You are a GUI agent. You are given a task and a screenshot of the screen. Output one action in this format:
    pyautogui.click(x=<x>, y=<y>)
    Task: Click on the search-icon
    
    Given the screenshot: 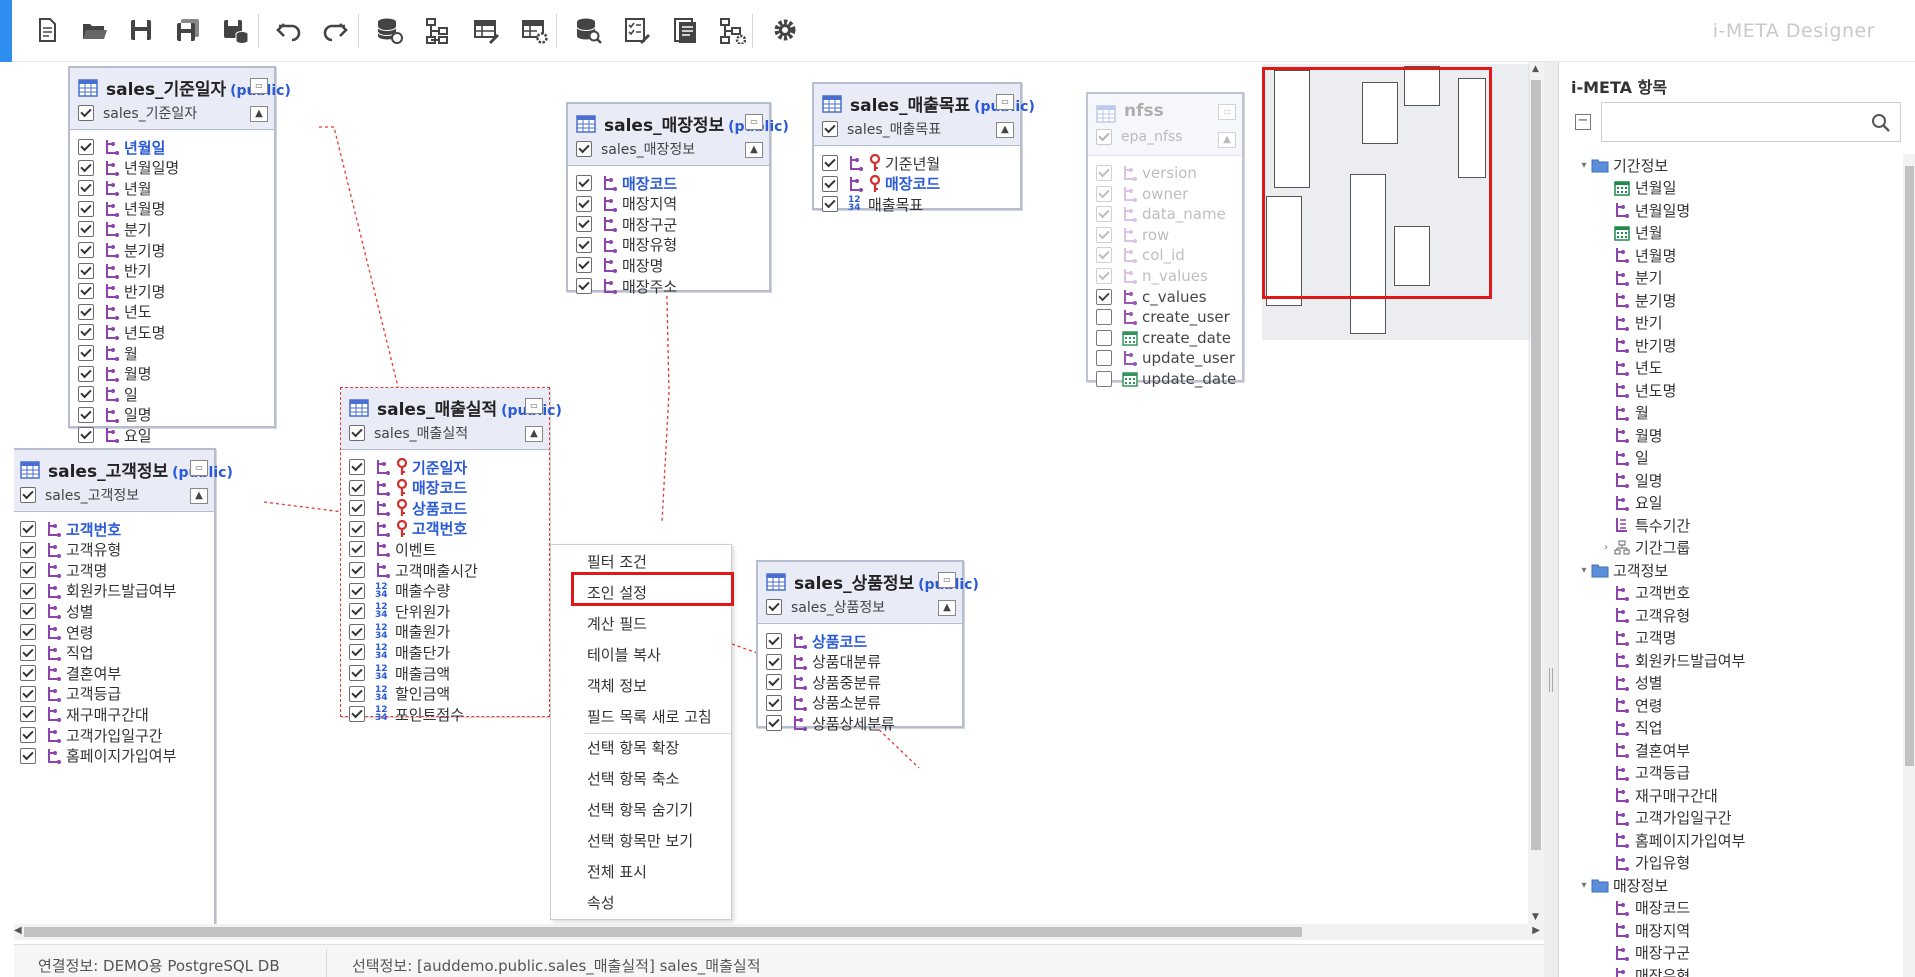 What is the action you would take?
    pyautogui.click(x=1881, y=123)
    